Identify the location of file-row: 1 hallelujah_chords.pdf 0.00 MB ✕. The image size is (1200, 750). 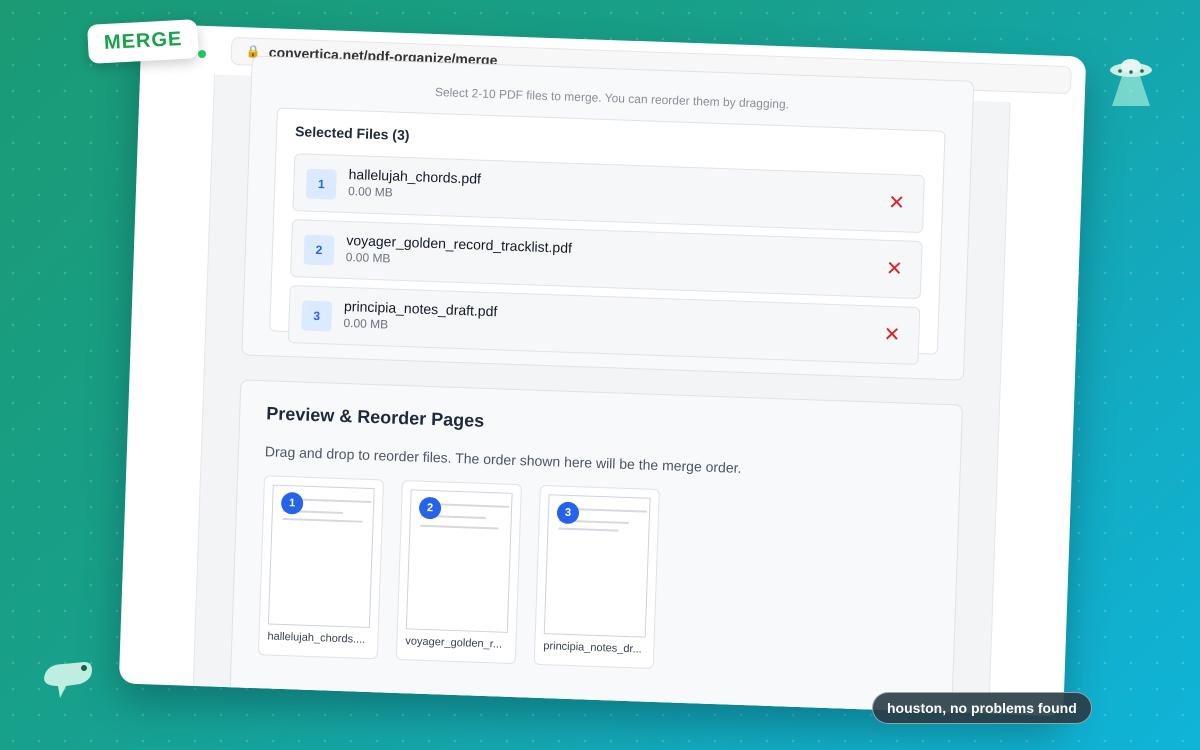
(608, 193).